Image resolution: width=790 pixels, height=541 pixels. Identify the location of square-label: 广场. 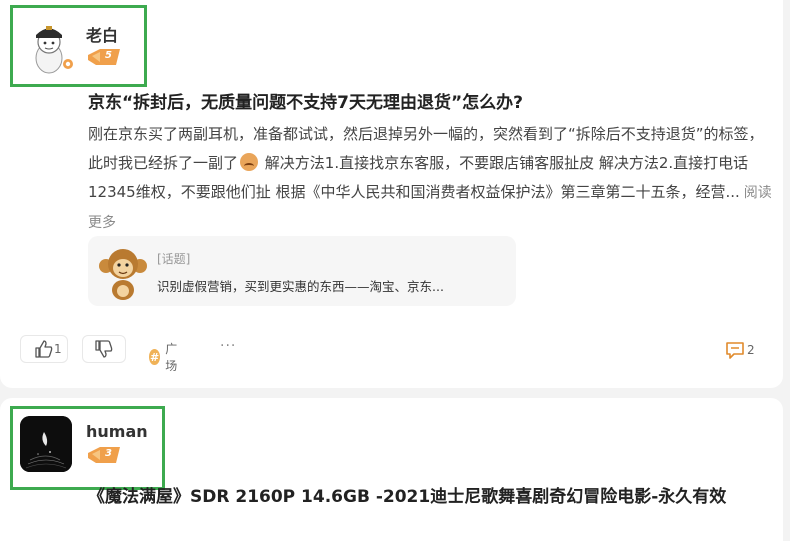
(171, 357).